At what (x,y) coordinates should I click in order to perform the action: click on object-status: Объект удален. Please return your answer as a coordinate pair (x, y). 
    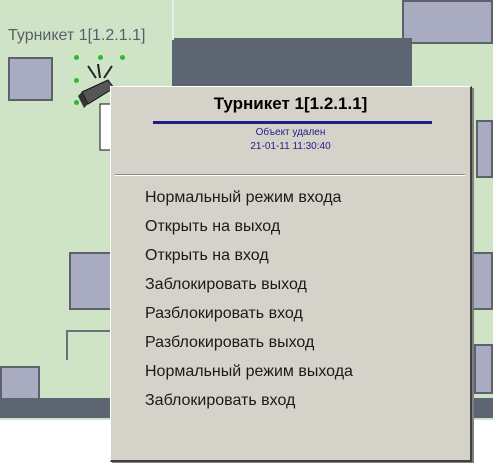
    Looking at the image, I should click on (290, 132).